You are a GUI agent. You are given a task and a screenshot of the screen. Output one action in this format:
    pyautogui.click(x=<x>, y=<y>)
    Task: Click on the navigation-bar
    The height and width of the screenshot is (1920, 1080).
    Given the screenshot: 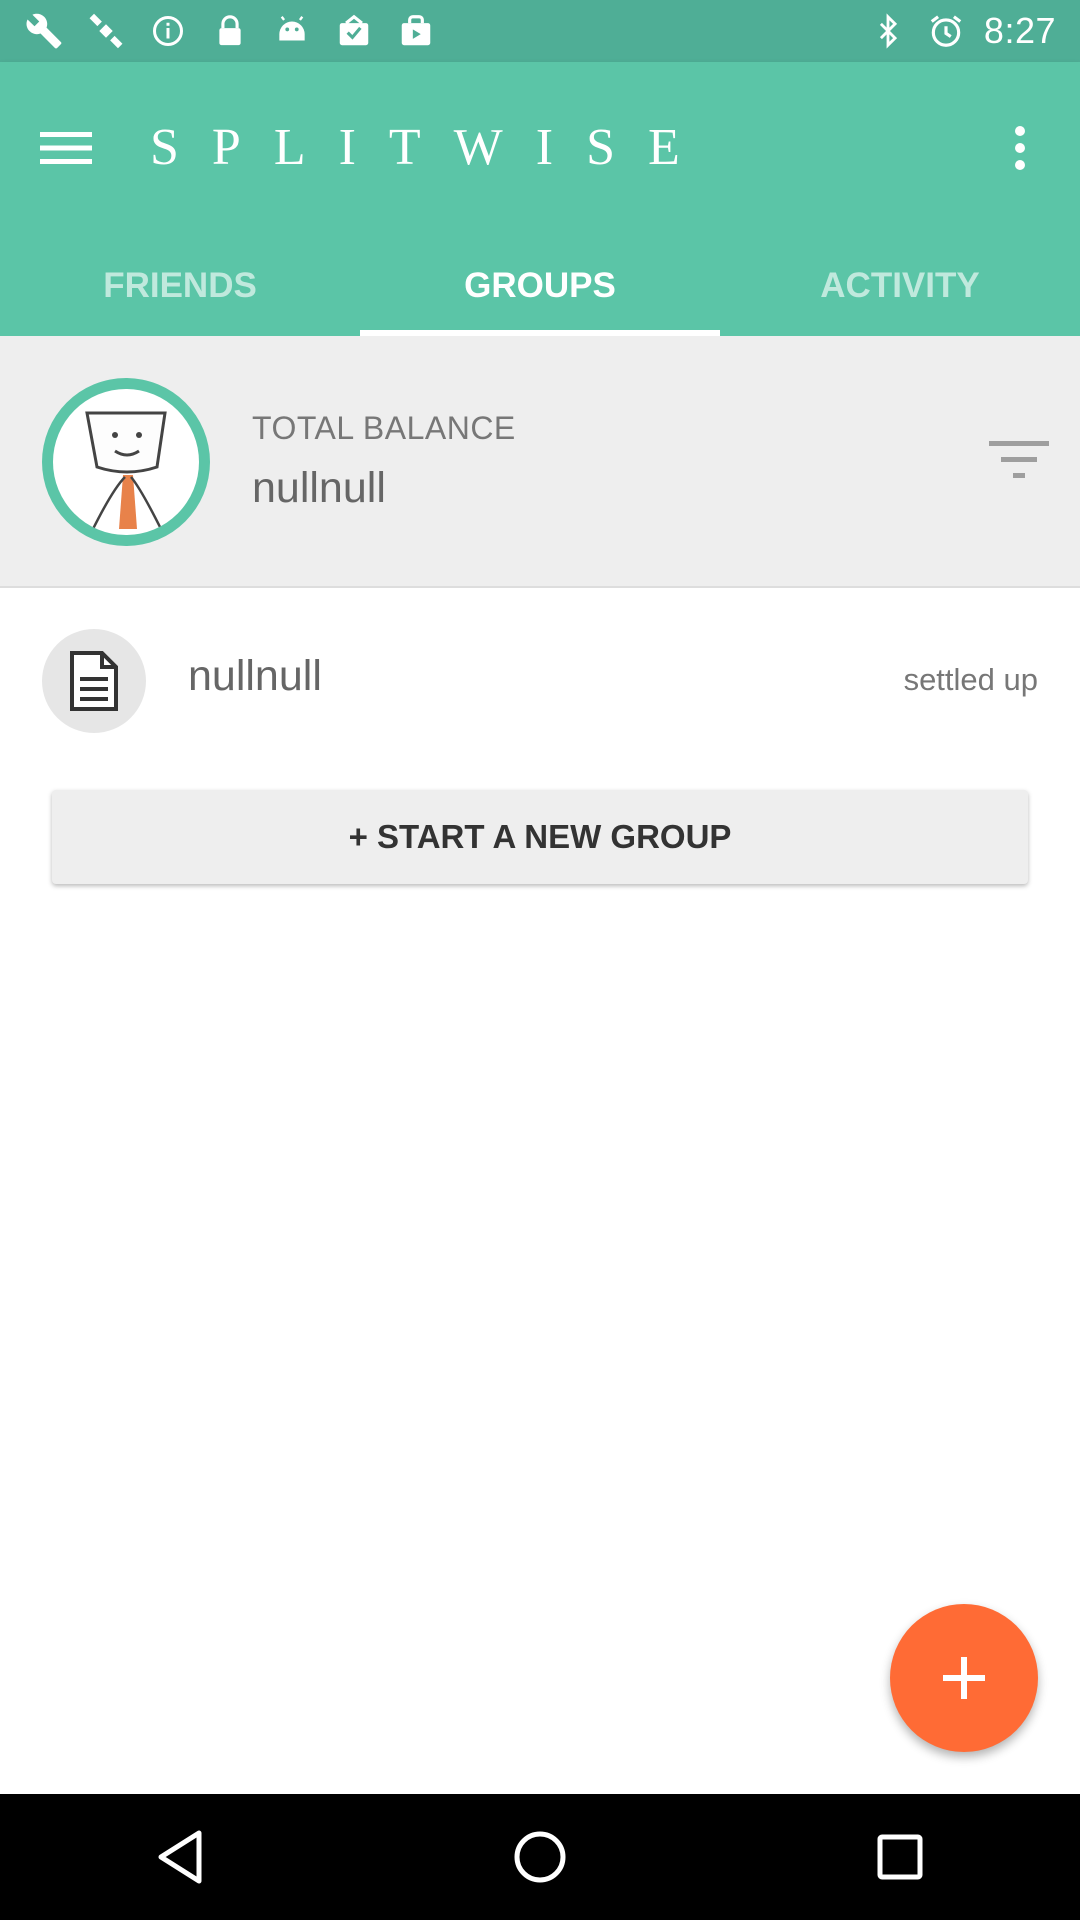 What is the action you would take?
    pyautogui.click(x=540, y=1857)
    